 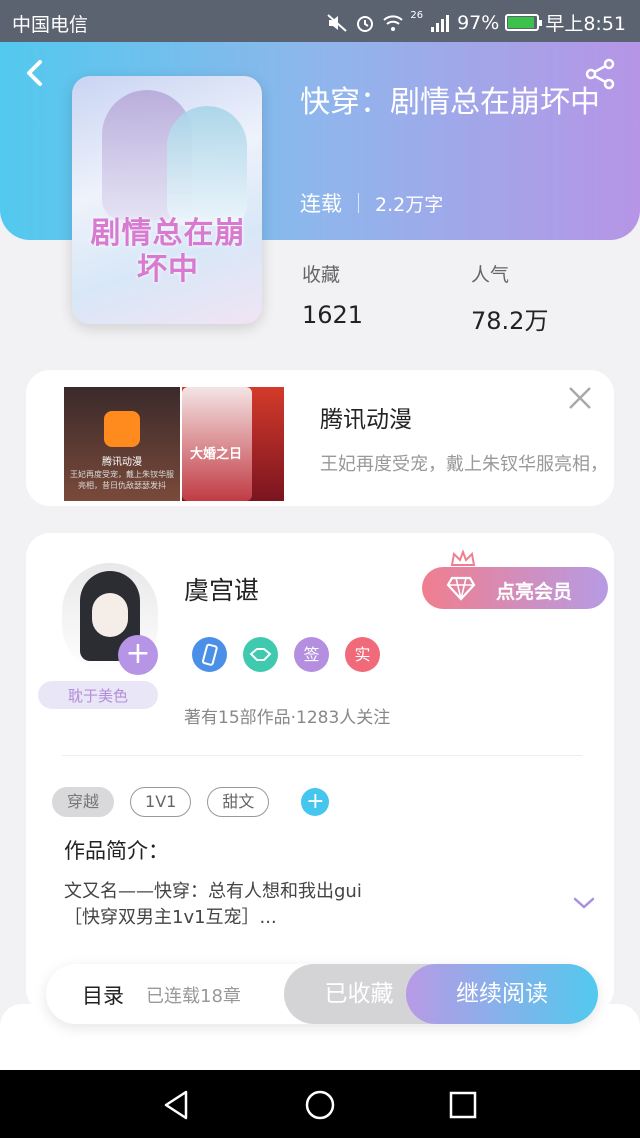 I want to click on close-icon, so click(x=580, y=398).